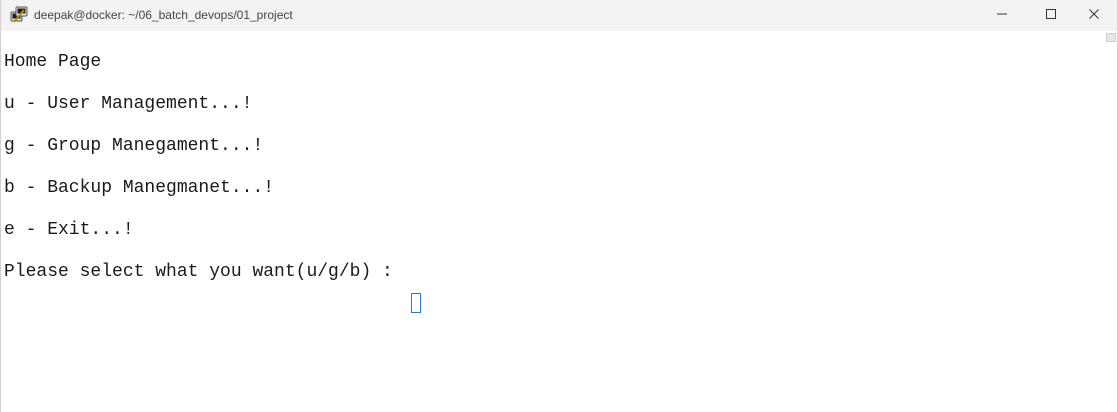 The height and width of the screenshot is (412, 1118). I want to click on putty-terminal-icon, so click(19, 15).